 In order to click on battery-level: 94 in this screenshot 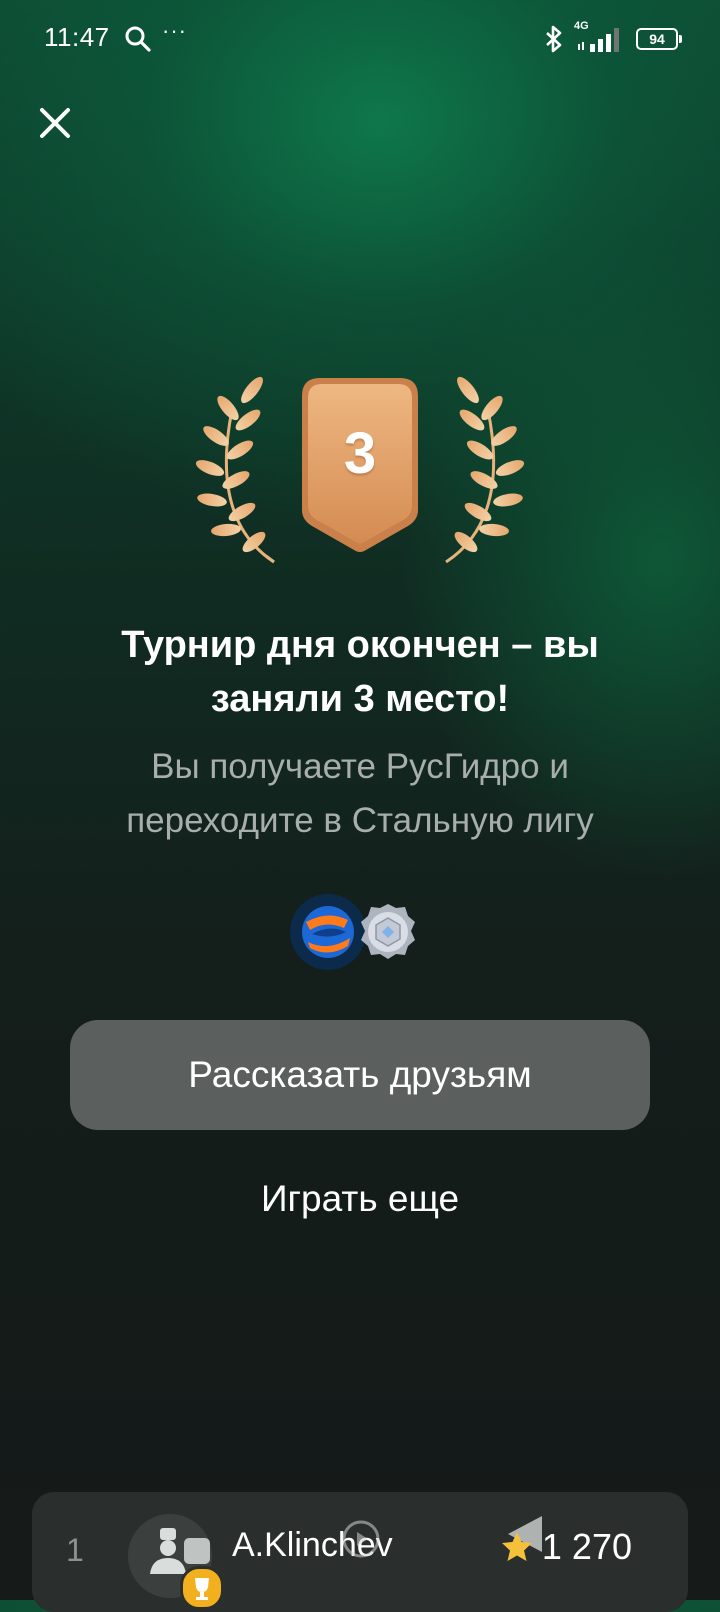, I will do `click(657, 39)`.